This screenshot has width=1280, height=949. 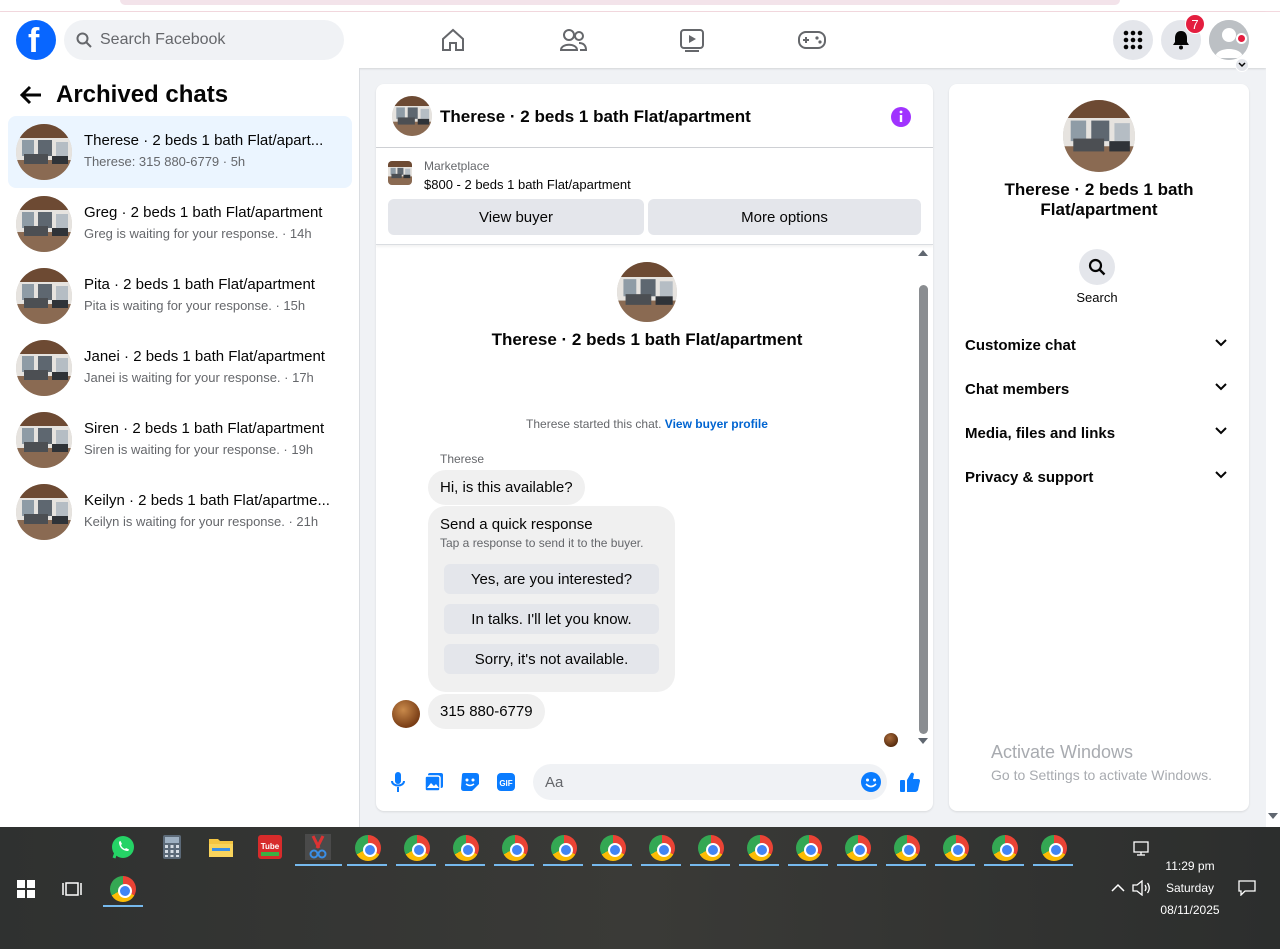 What do you see at coordinates (31, 95) in the screenshot?
I see `back-arrow-icon` at bounding box center [31, 95].